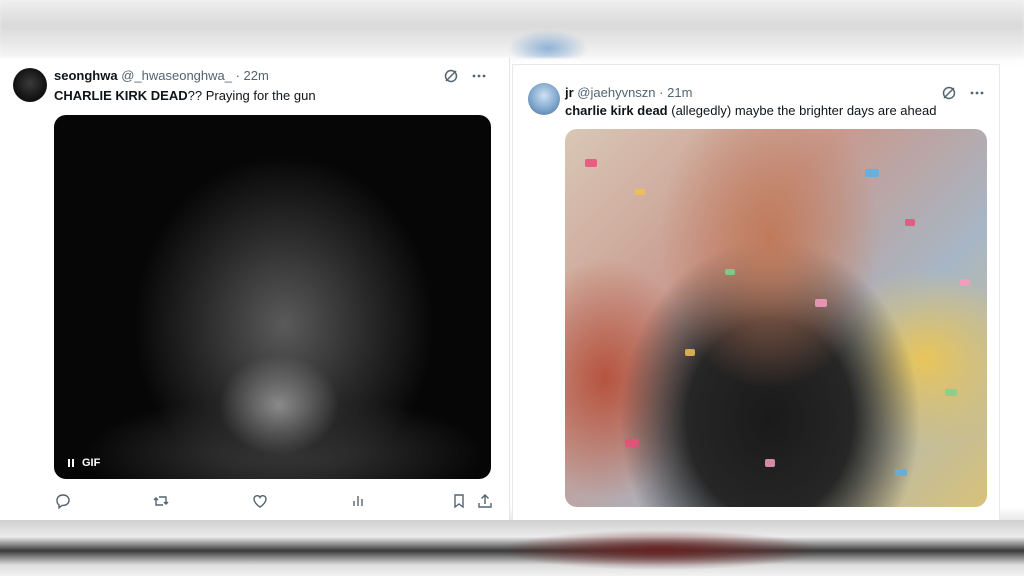 This screenshot has width=1024, height=576. Describe the element at coordinates (91, 463) in the screenshot. I see `gif-badge: GIF` at that location.